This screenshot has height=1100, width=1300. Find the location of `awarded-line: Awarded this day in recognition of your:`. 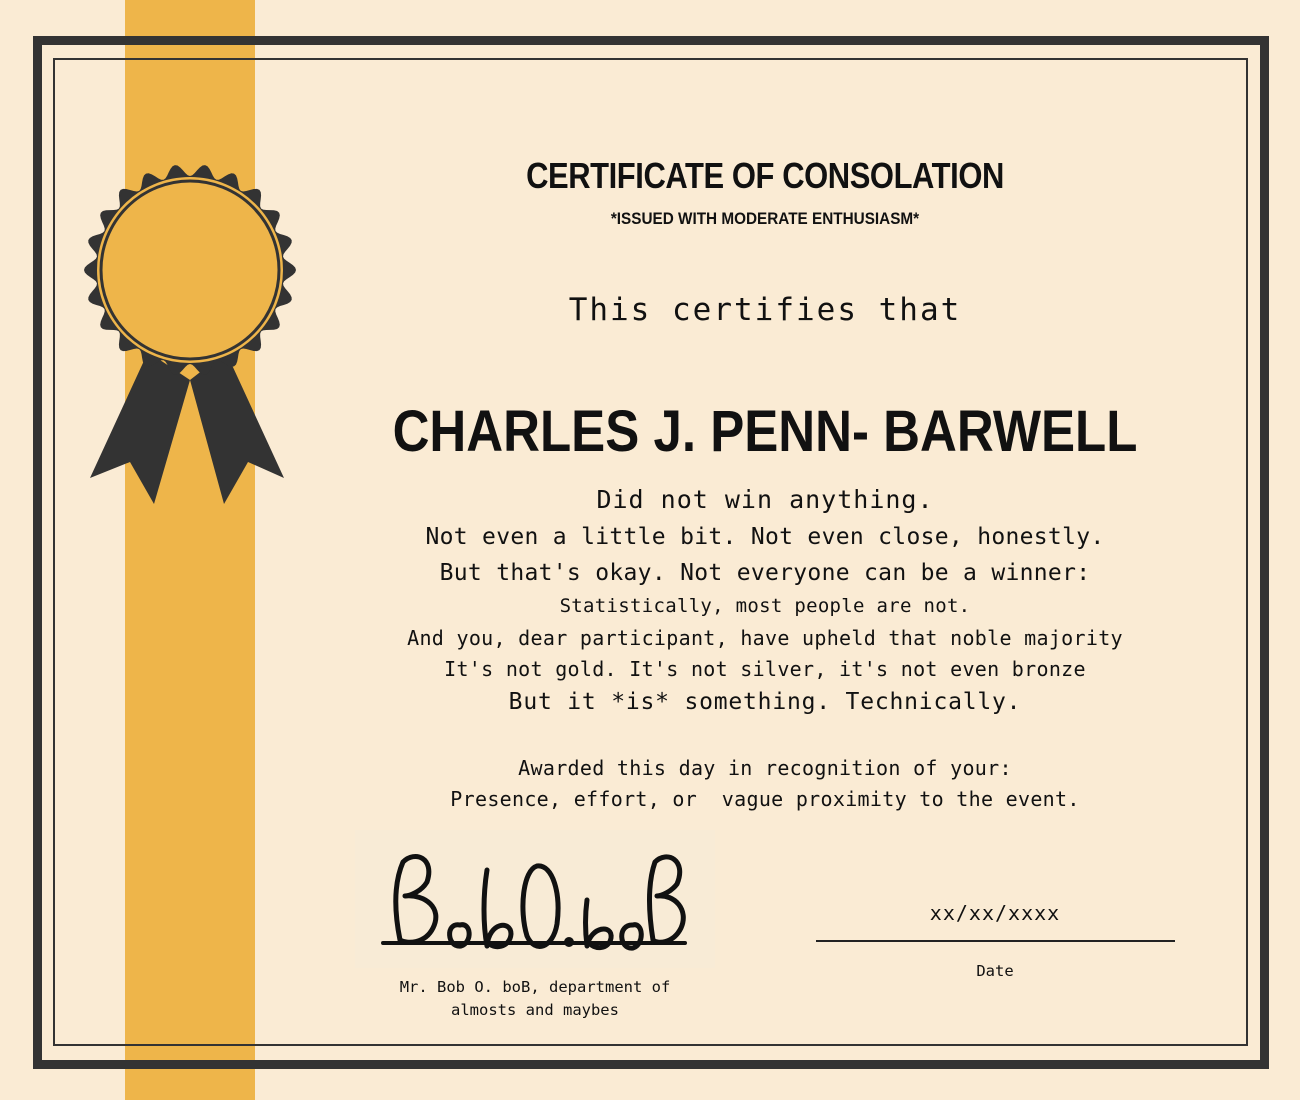

awarded-line: Awarded this day in recognition of your: is located at coordinates (765, 768).